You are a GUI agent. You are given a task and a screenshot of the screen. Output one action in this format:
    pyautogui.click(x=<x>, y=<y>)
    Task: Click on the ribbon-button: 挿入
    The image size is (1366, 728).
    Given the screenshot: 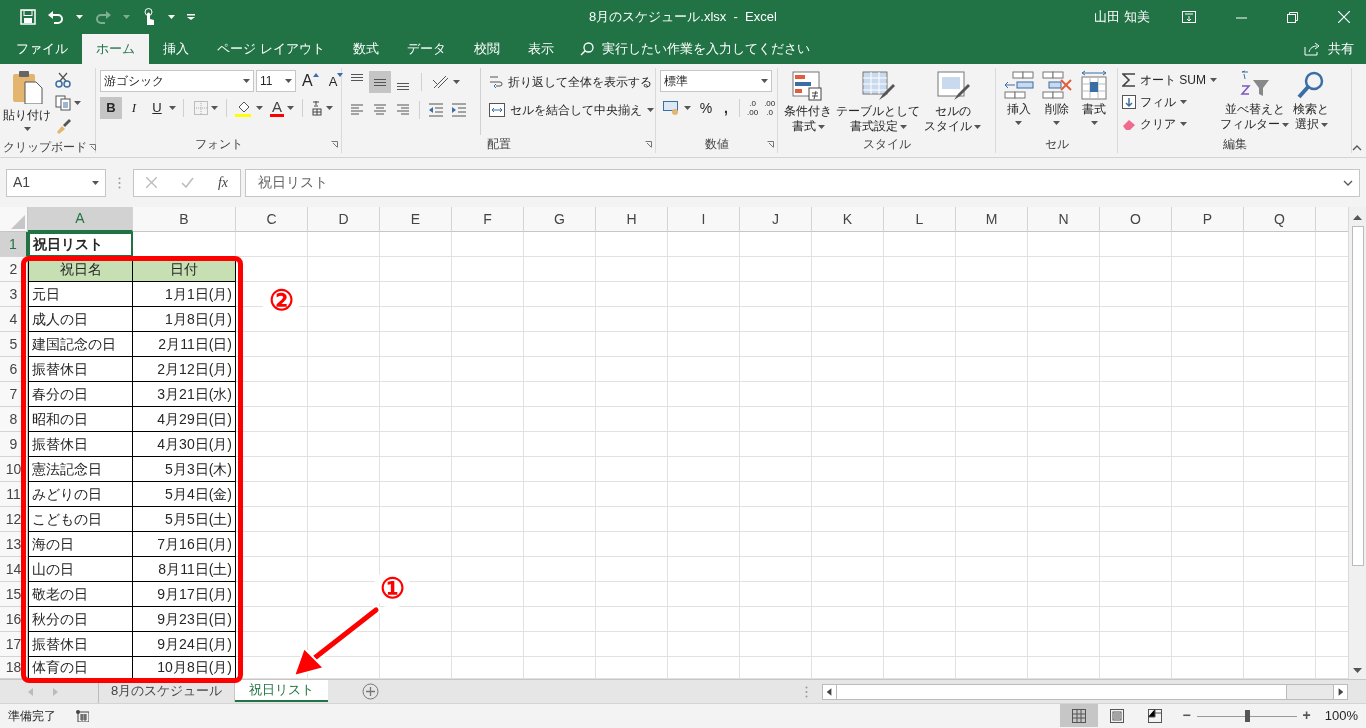 What is the action you would take?
    pyautogui.click(x=1019, y=101)
    